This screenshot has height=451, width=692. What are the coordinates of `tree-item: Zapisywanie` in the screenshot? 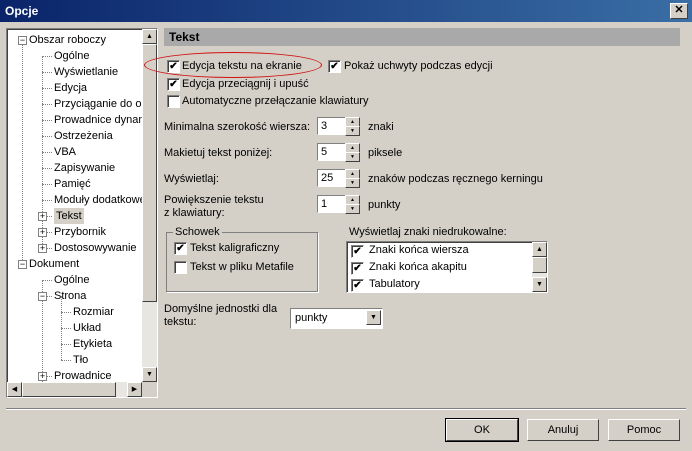 It's located at (84, 168).